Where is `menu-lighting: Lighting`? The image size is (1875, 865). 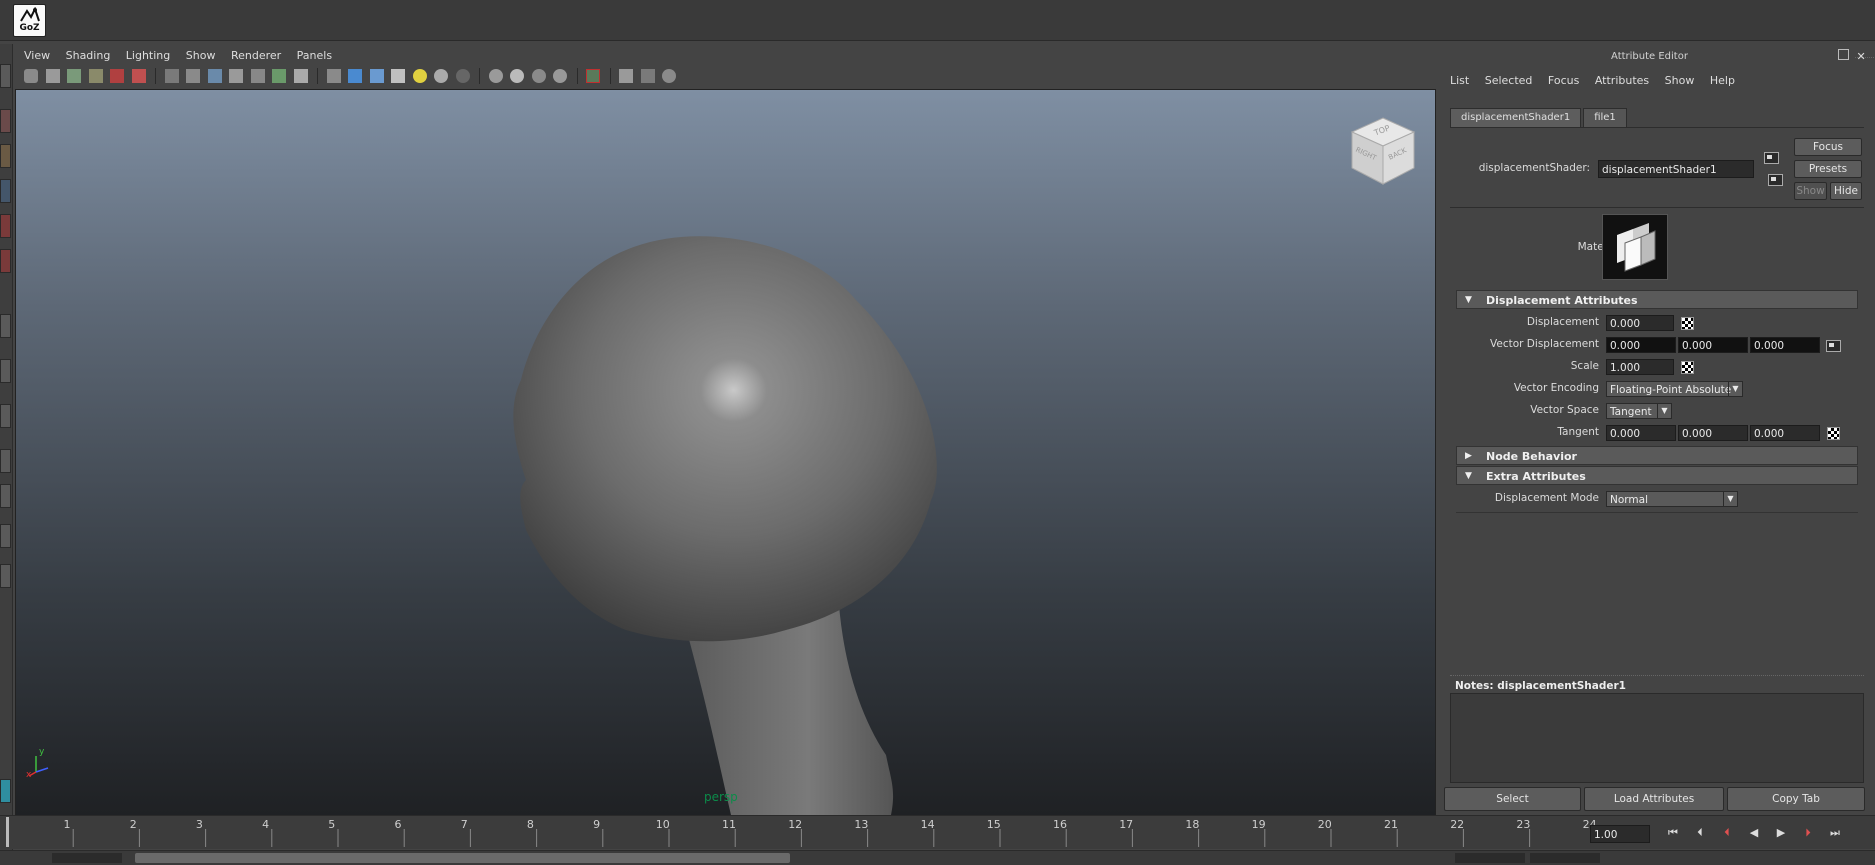
menu-lighting: Lighting is located at coordinates (148, 55).